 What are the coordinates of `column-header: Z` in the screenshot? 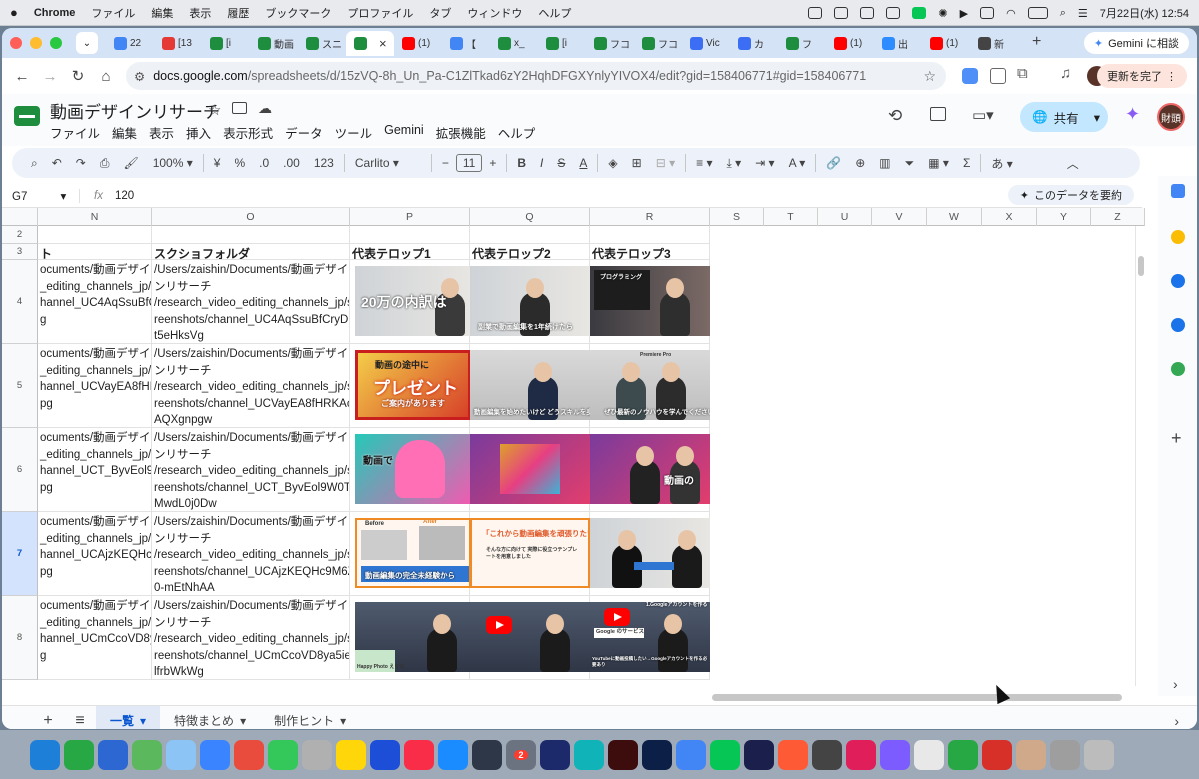 It's located at (1118, 217).